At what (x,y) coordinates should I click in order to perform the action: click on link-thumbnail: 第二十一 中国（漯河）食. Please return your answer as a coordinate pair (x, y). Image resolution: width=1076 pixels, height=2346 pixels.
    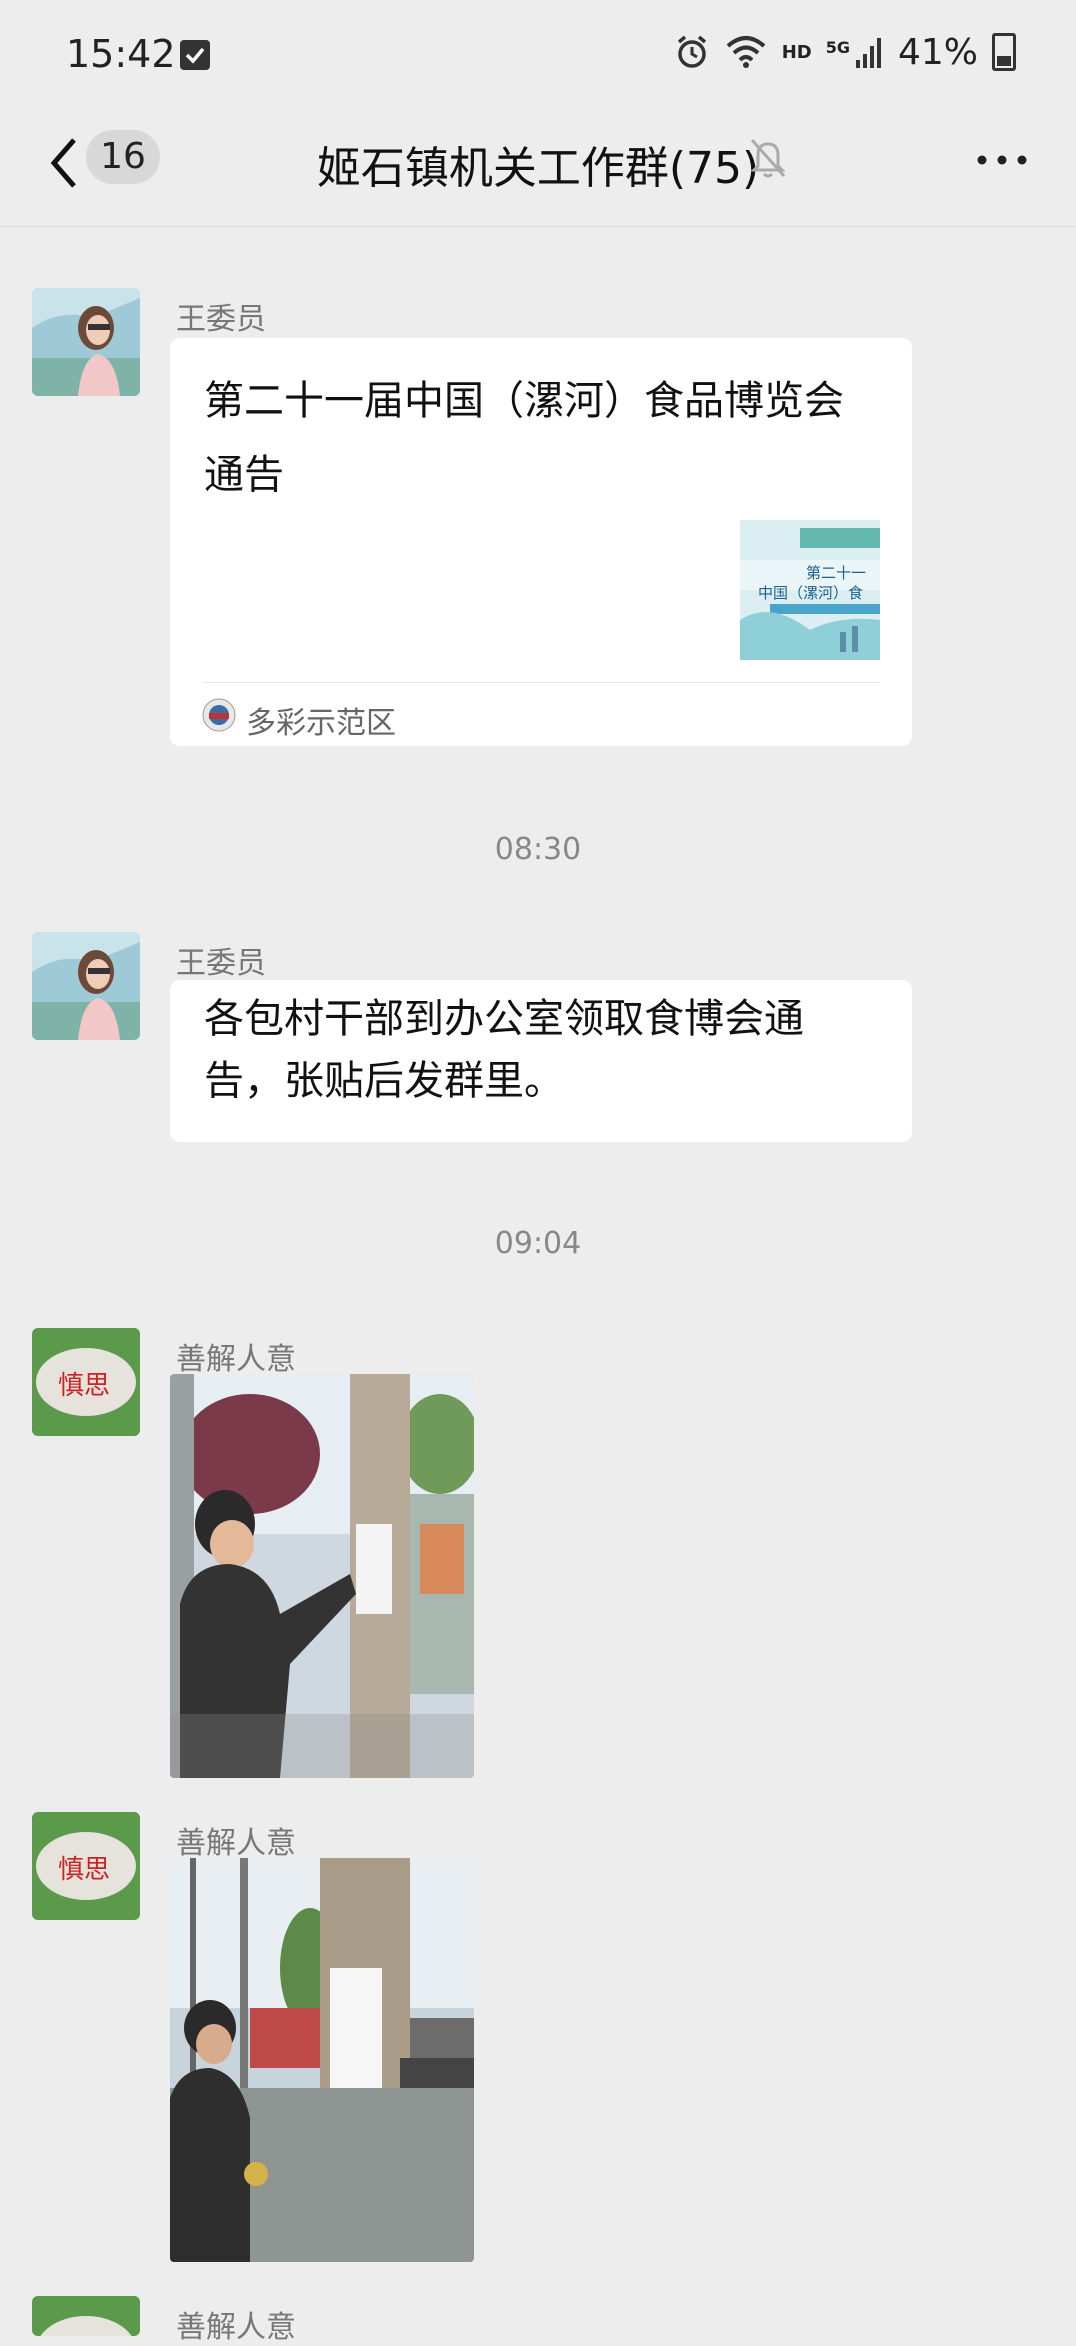
    Looking at the image, I should click on (810, 590).